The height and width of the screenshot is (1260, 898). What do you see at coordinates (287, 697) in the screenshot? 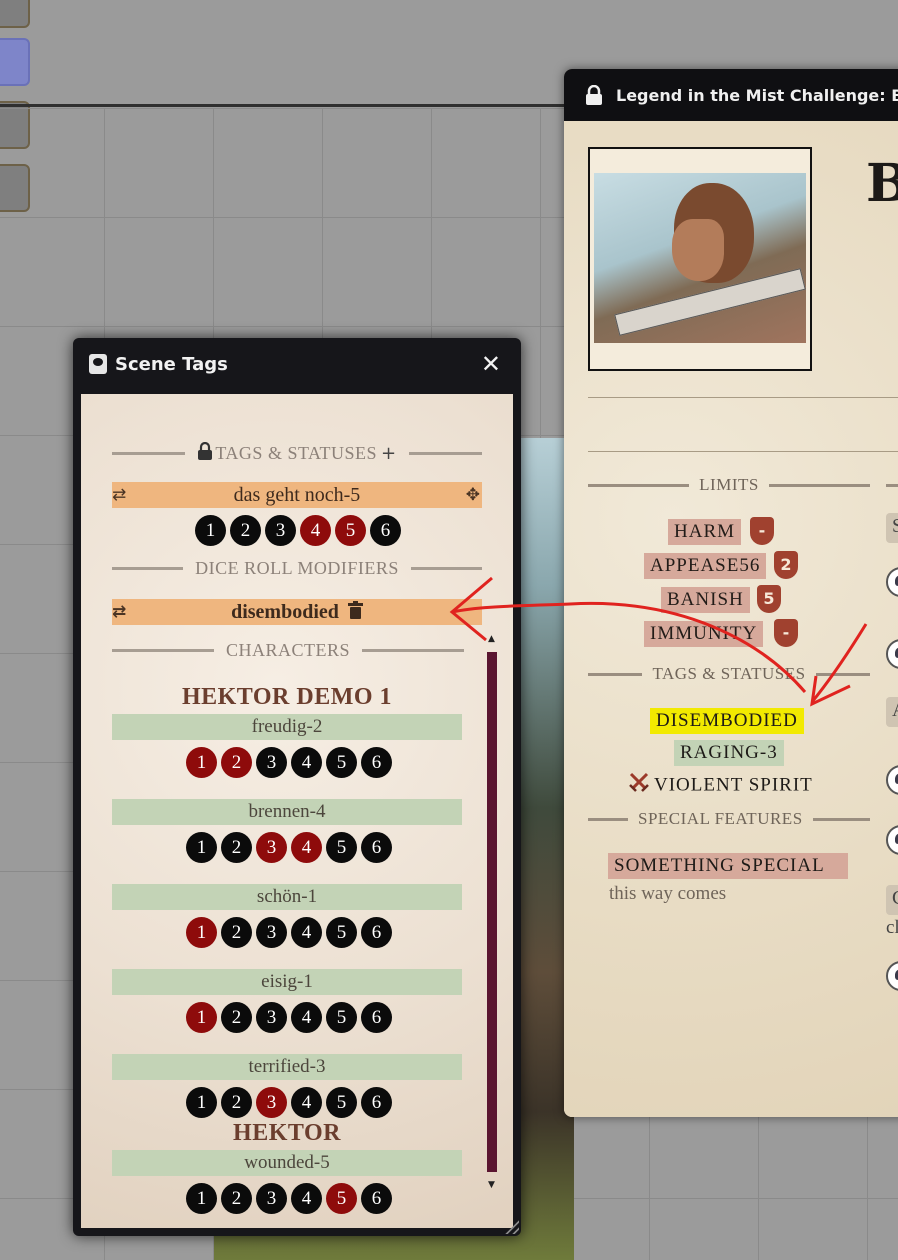
I see `character-name: HEKTOR DEMO 1` at bounding box center [287, 697].